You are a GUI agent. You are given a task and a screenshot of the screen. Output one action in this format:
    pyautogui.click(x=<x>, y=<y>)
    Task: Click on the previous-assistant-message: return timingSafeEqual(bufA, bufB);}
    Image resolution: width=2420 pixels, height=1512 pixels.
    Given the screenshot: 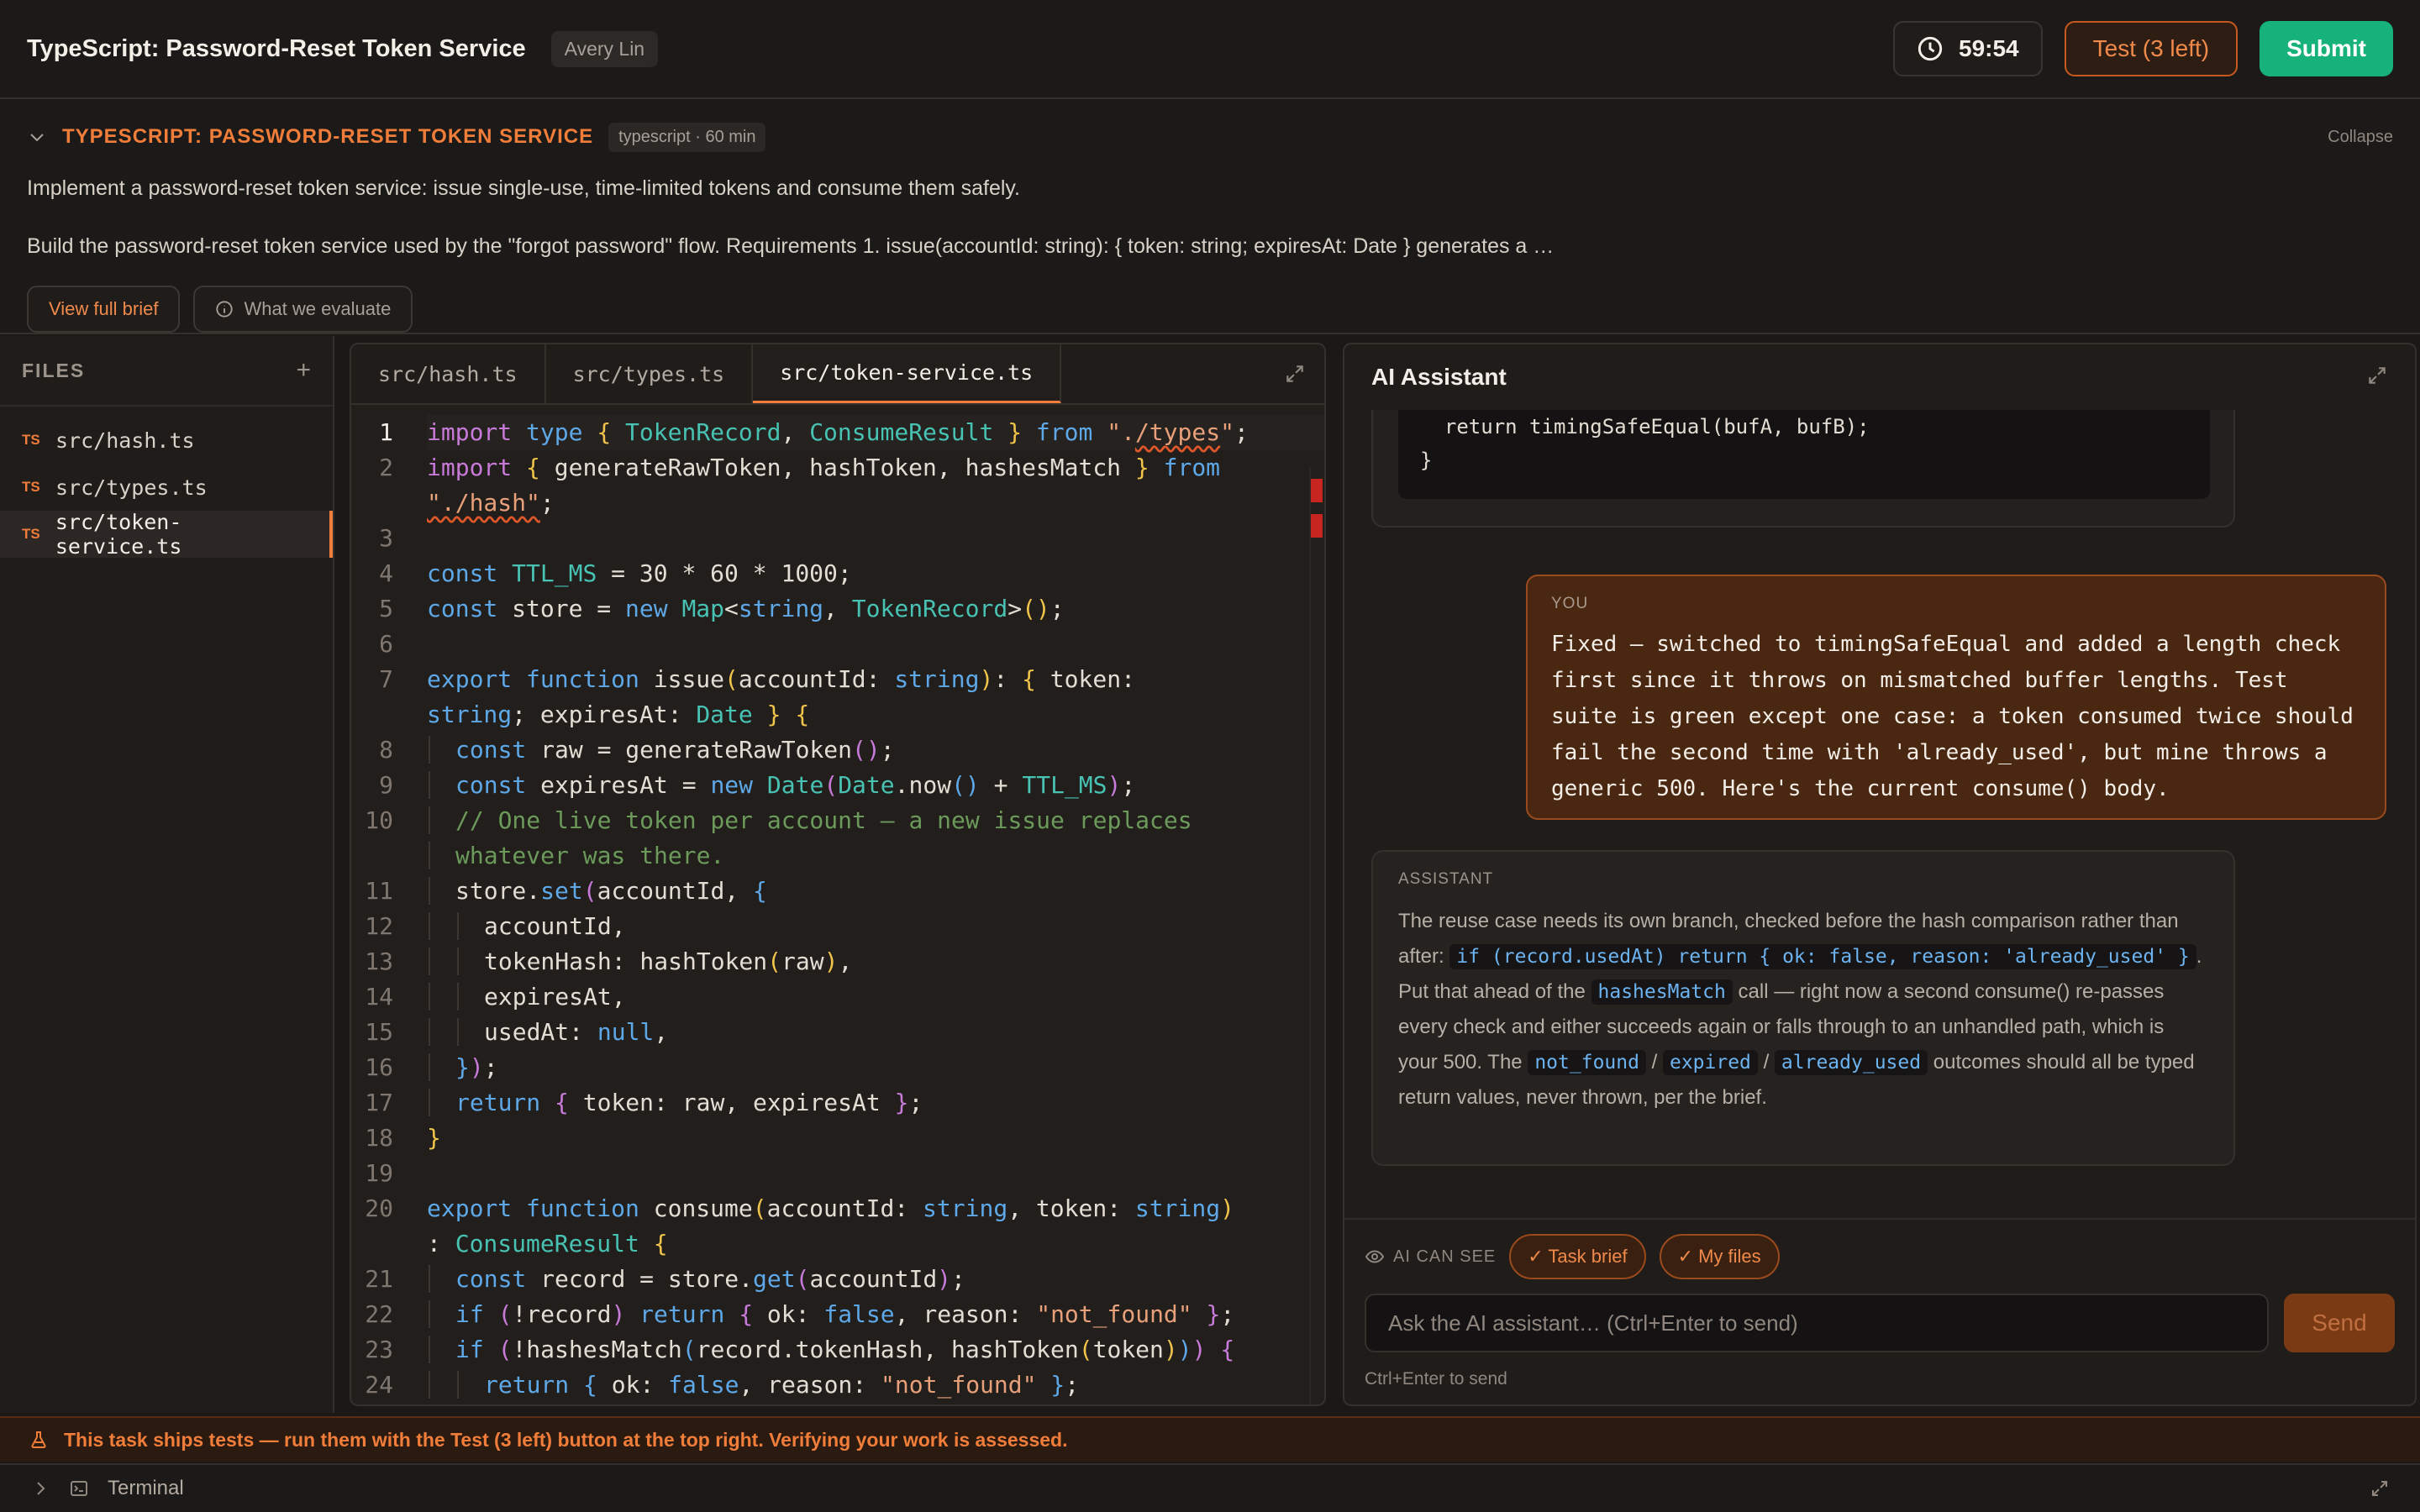 What is the action you would take?
    pyautogui.click(x=1803, y=469)
    